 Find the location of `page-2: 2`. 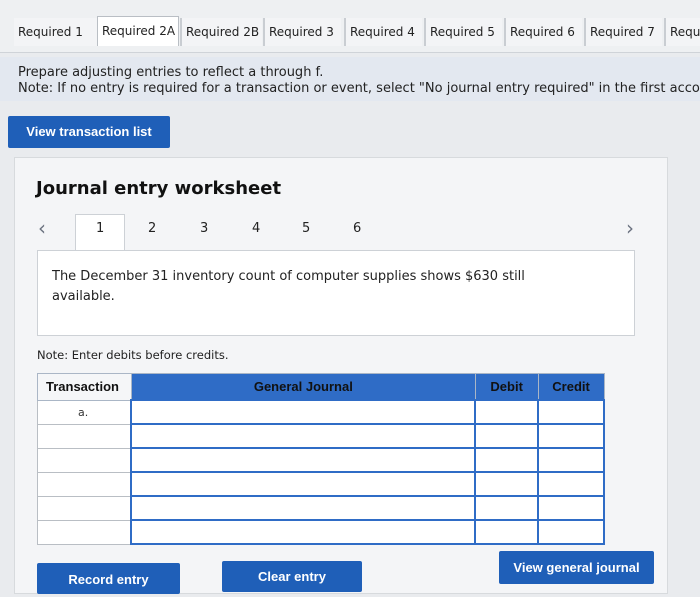

page-2: 2 is located at coordinates (152, 228).